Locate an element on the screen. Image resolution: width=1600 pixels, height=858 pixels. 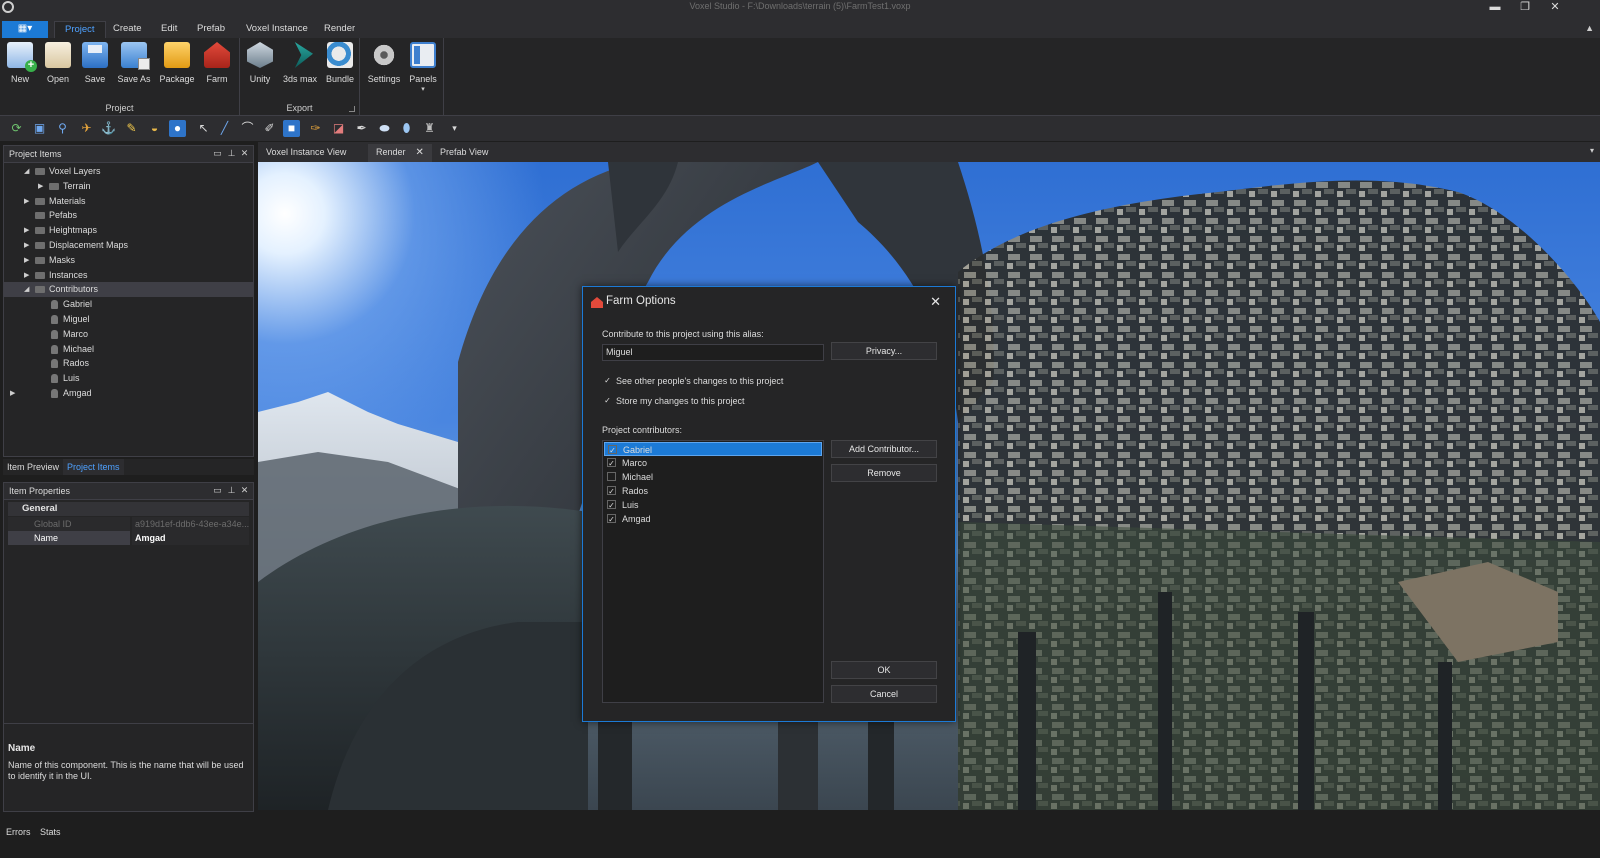
list-item-contributor: ✓ Gabriel is located at coordinates (713, 449).